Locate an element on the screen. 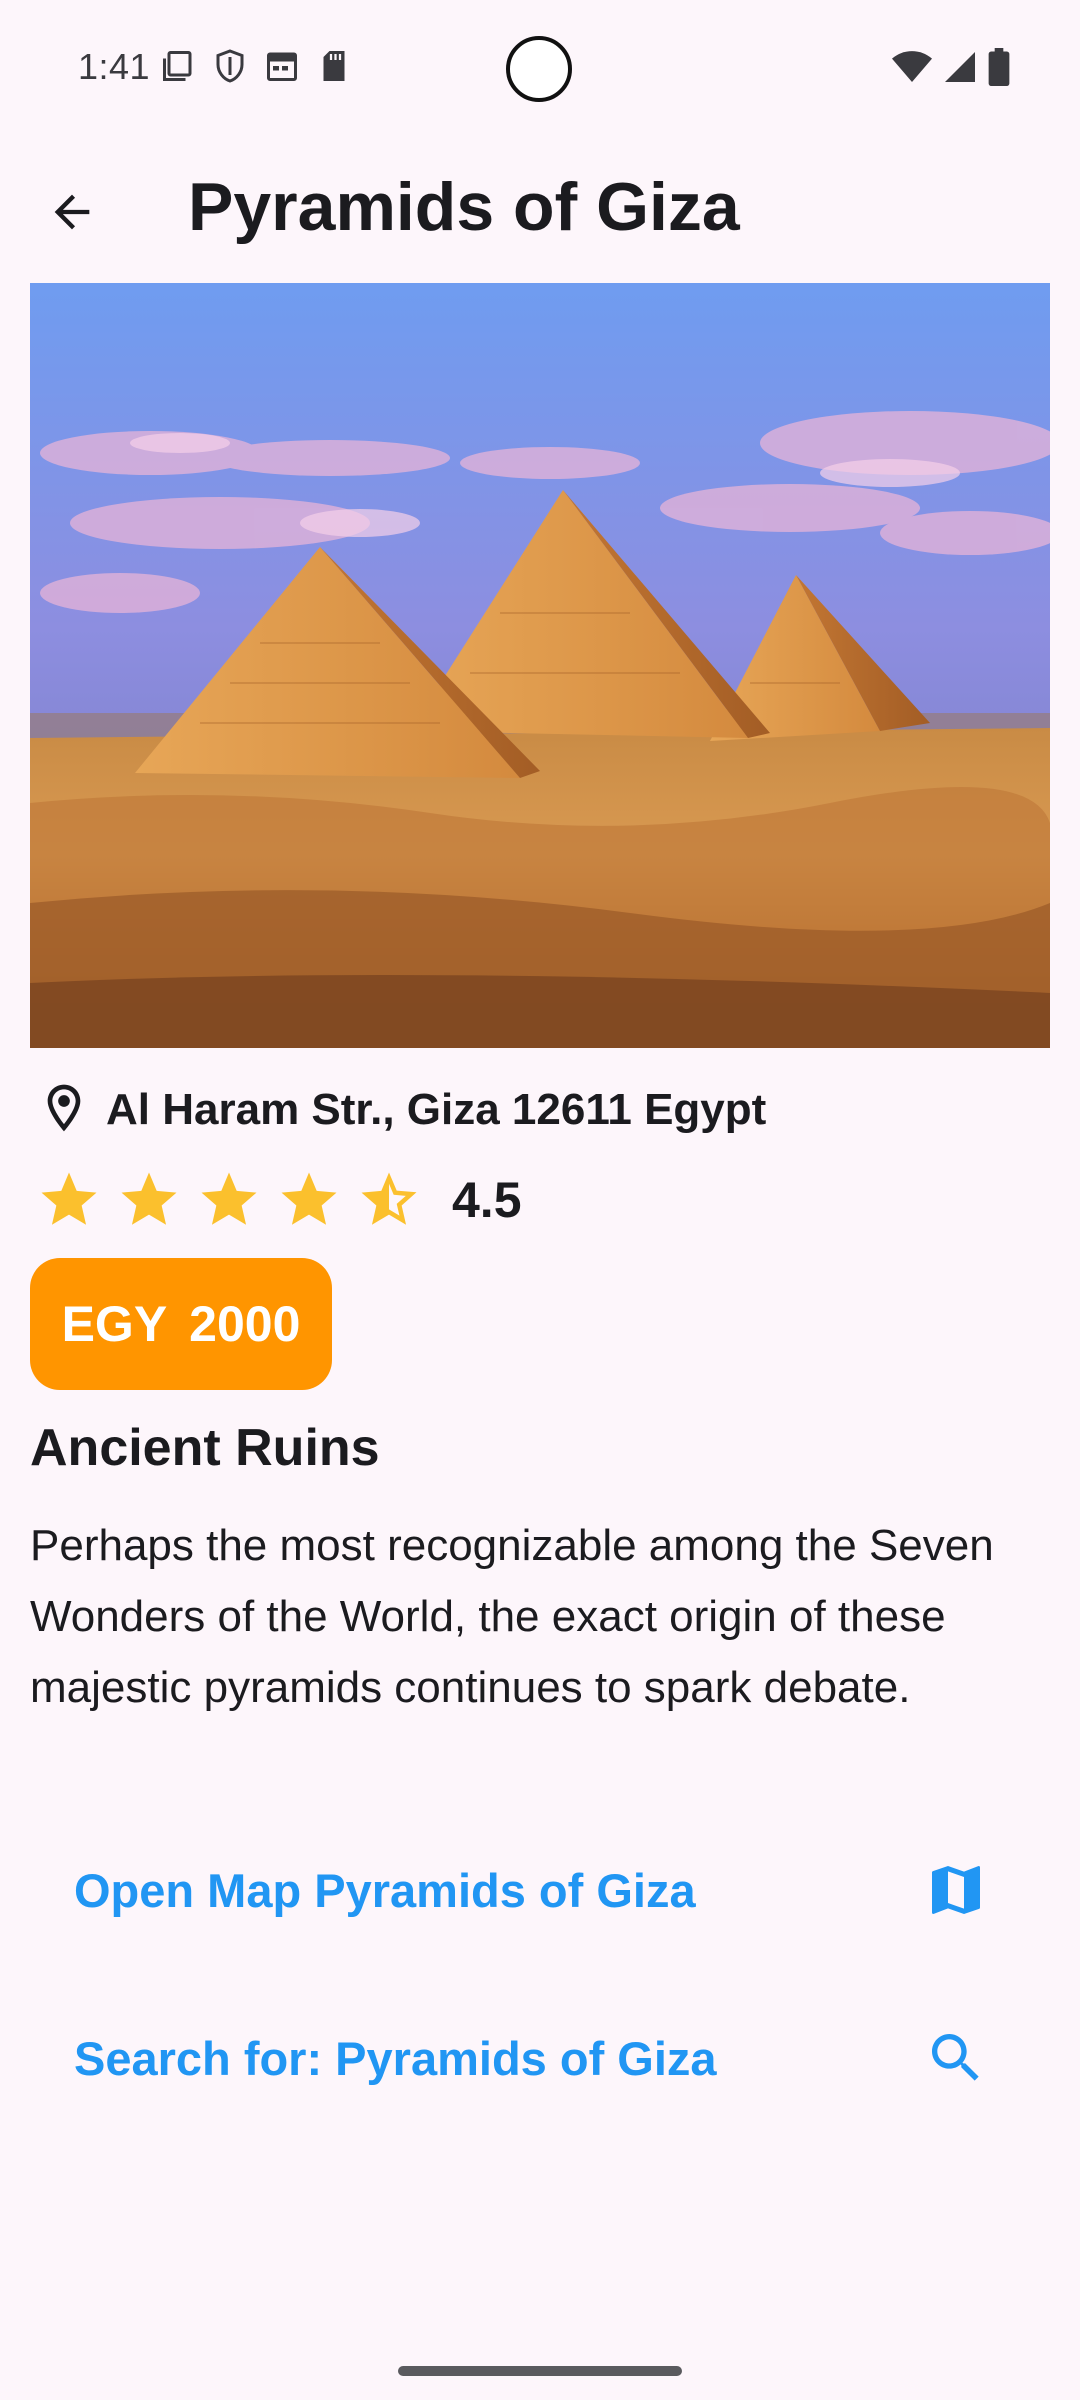 The width and height of the screenshot is (1080, 2400). camera-cutout is located at coordinates (539, 69).